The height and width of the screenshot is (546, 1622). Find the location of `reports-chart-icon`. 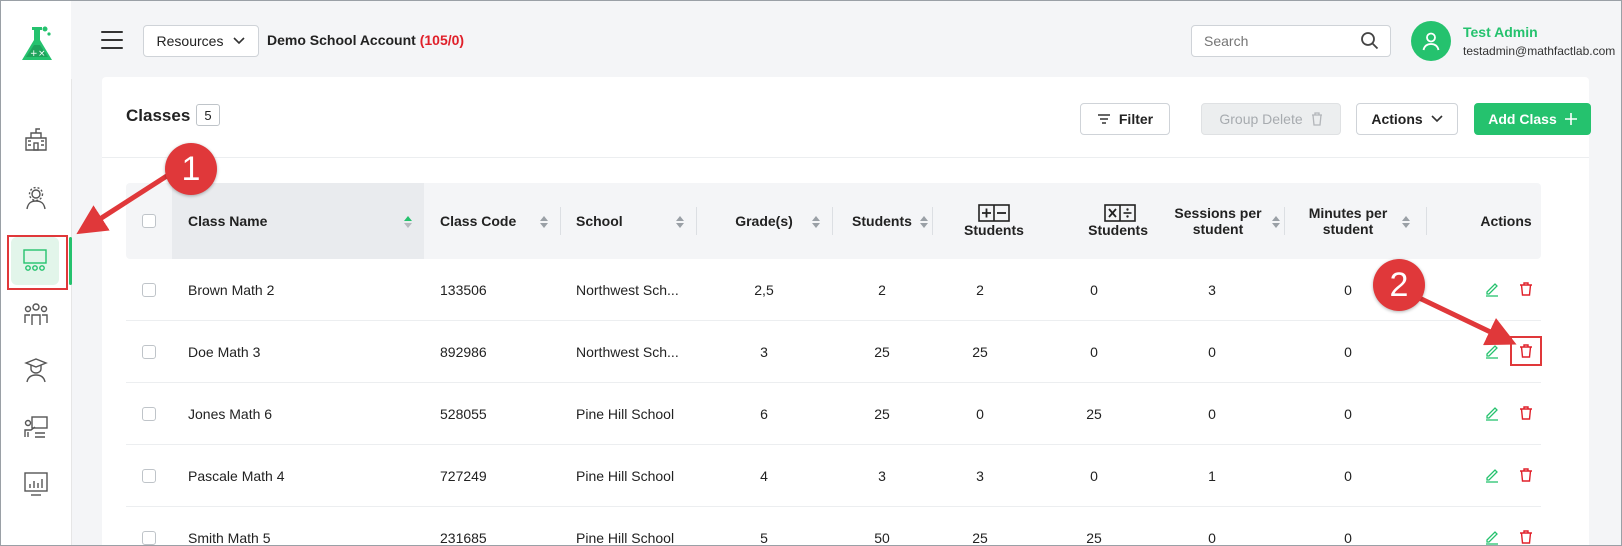

reports-chart-icon is located at coordinates (36, 484).